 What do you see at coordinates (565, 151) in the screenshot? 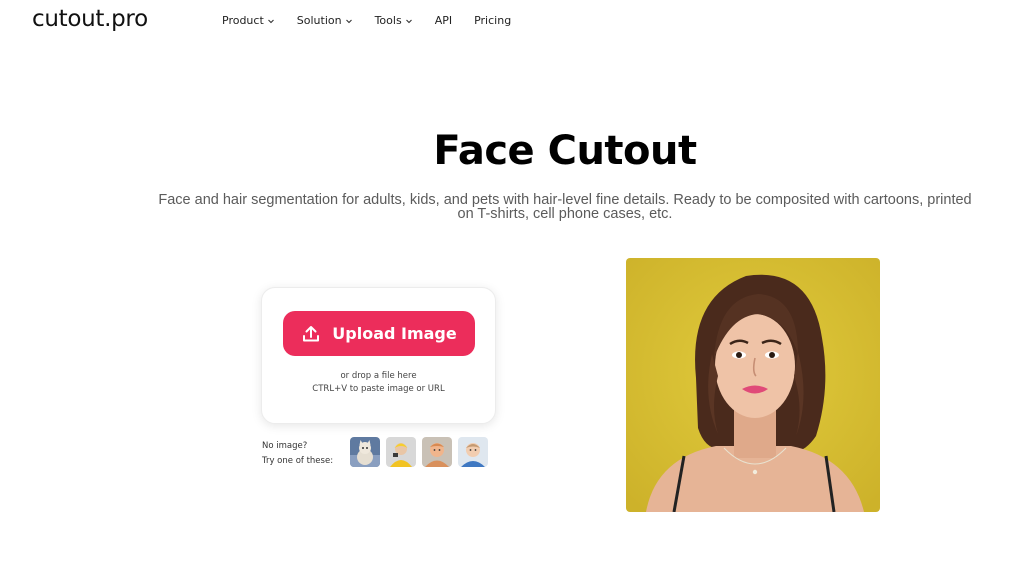
I see `page-title: Face Cutout` at bounding box center [565, 151].